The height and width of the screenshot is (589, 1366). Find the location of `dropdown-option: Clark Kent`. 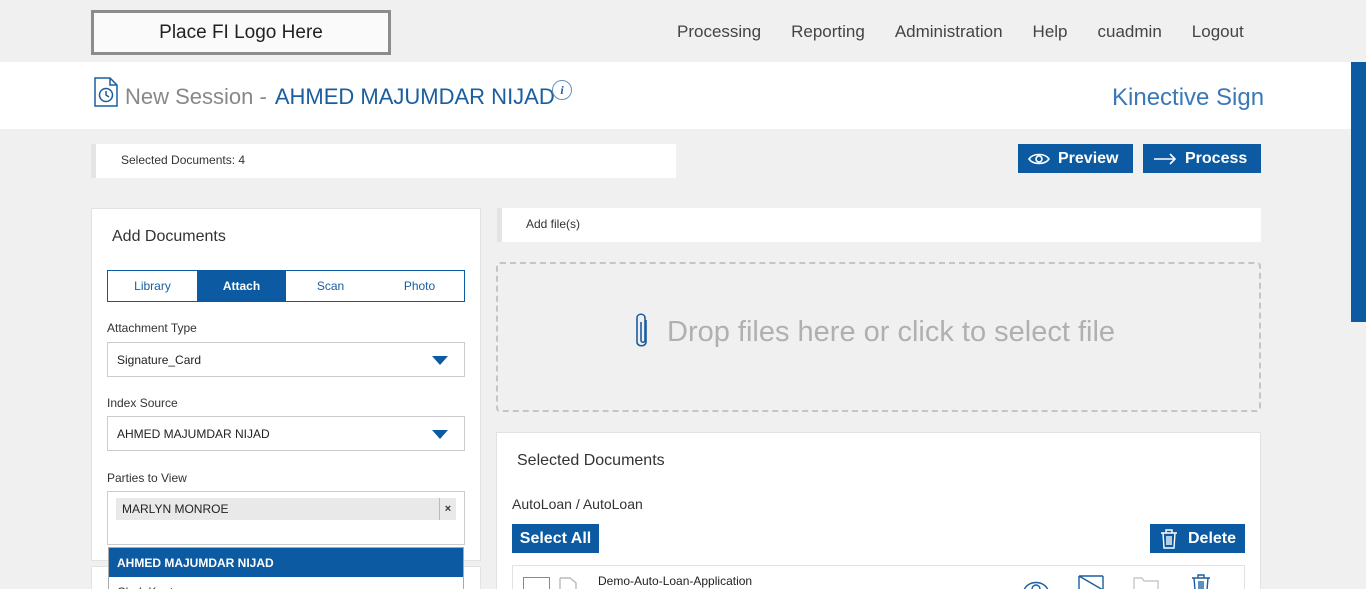

dropdown-option: Clark Kent is located at coordinates (286, 583).